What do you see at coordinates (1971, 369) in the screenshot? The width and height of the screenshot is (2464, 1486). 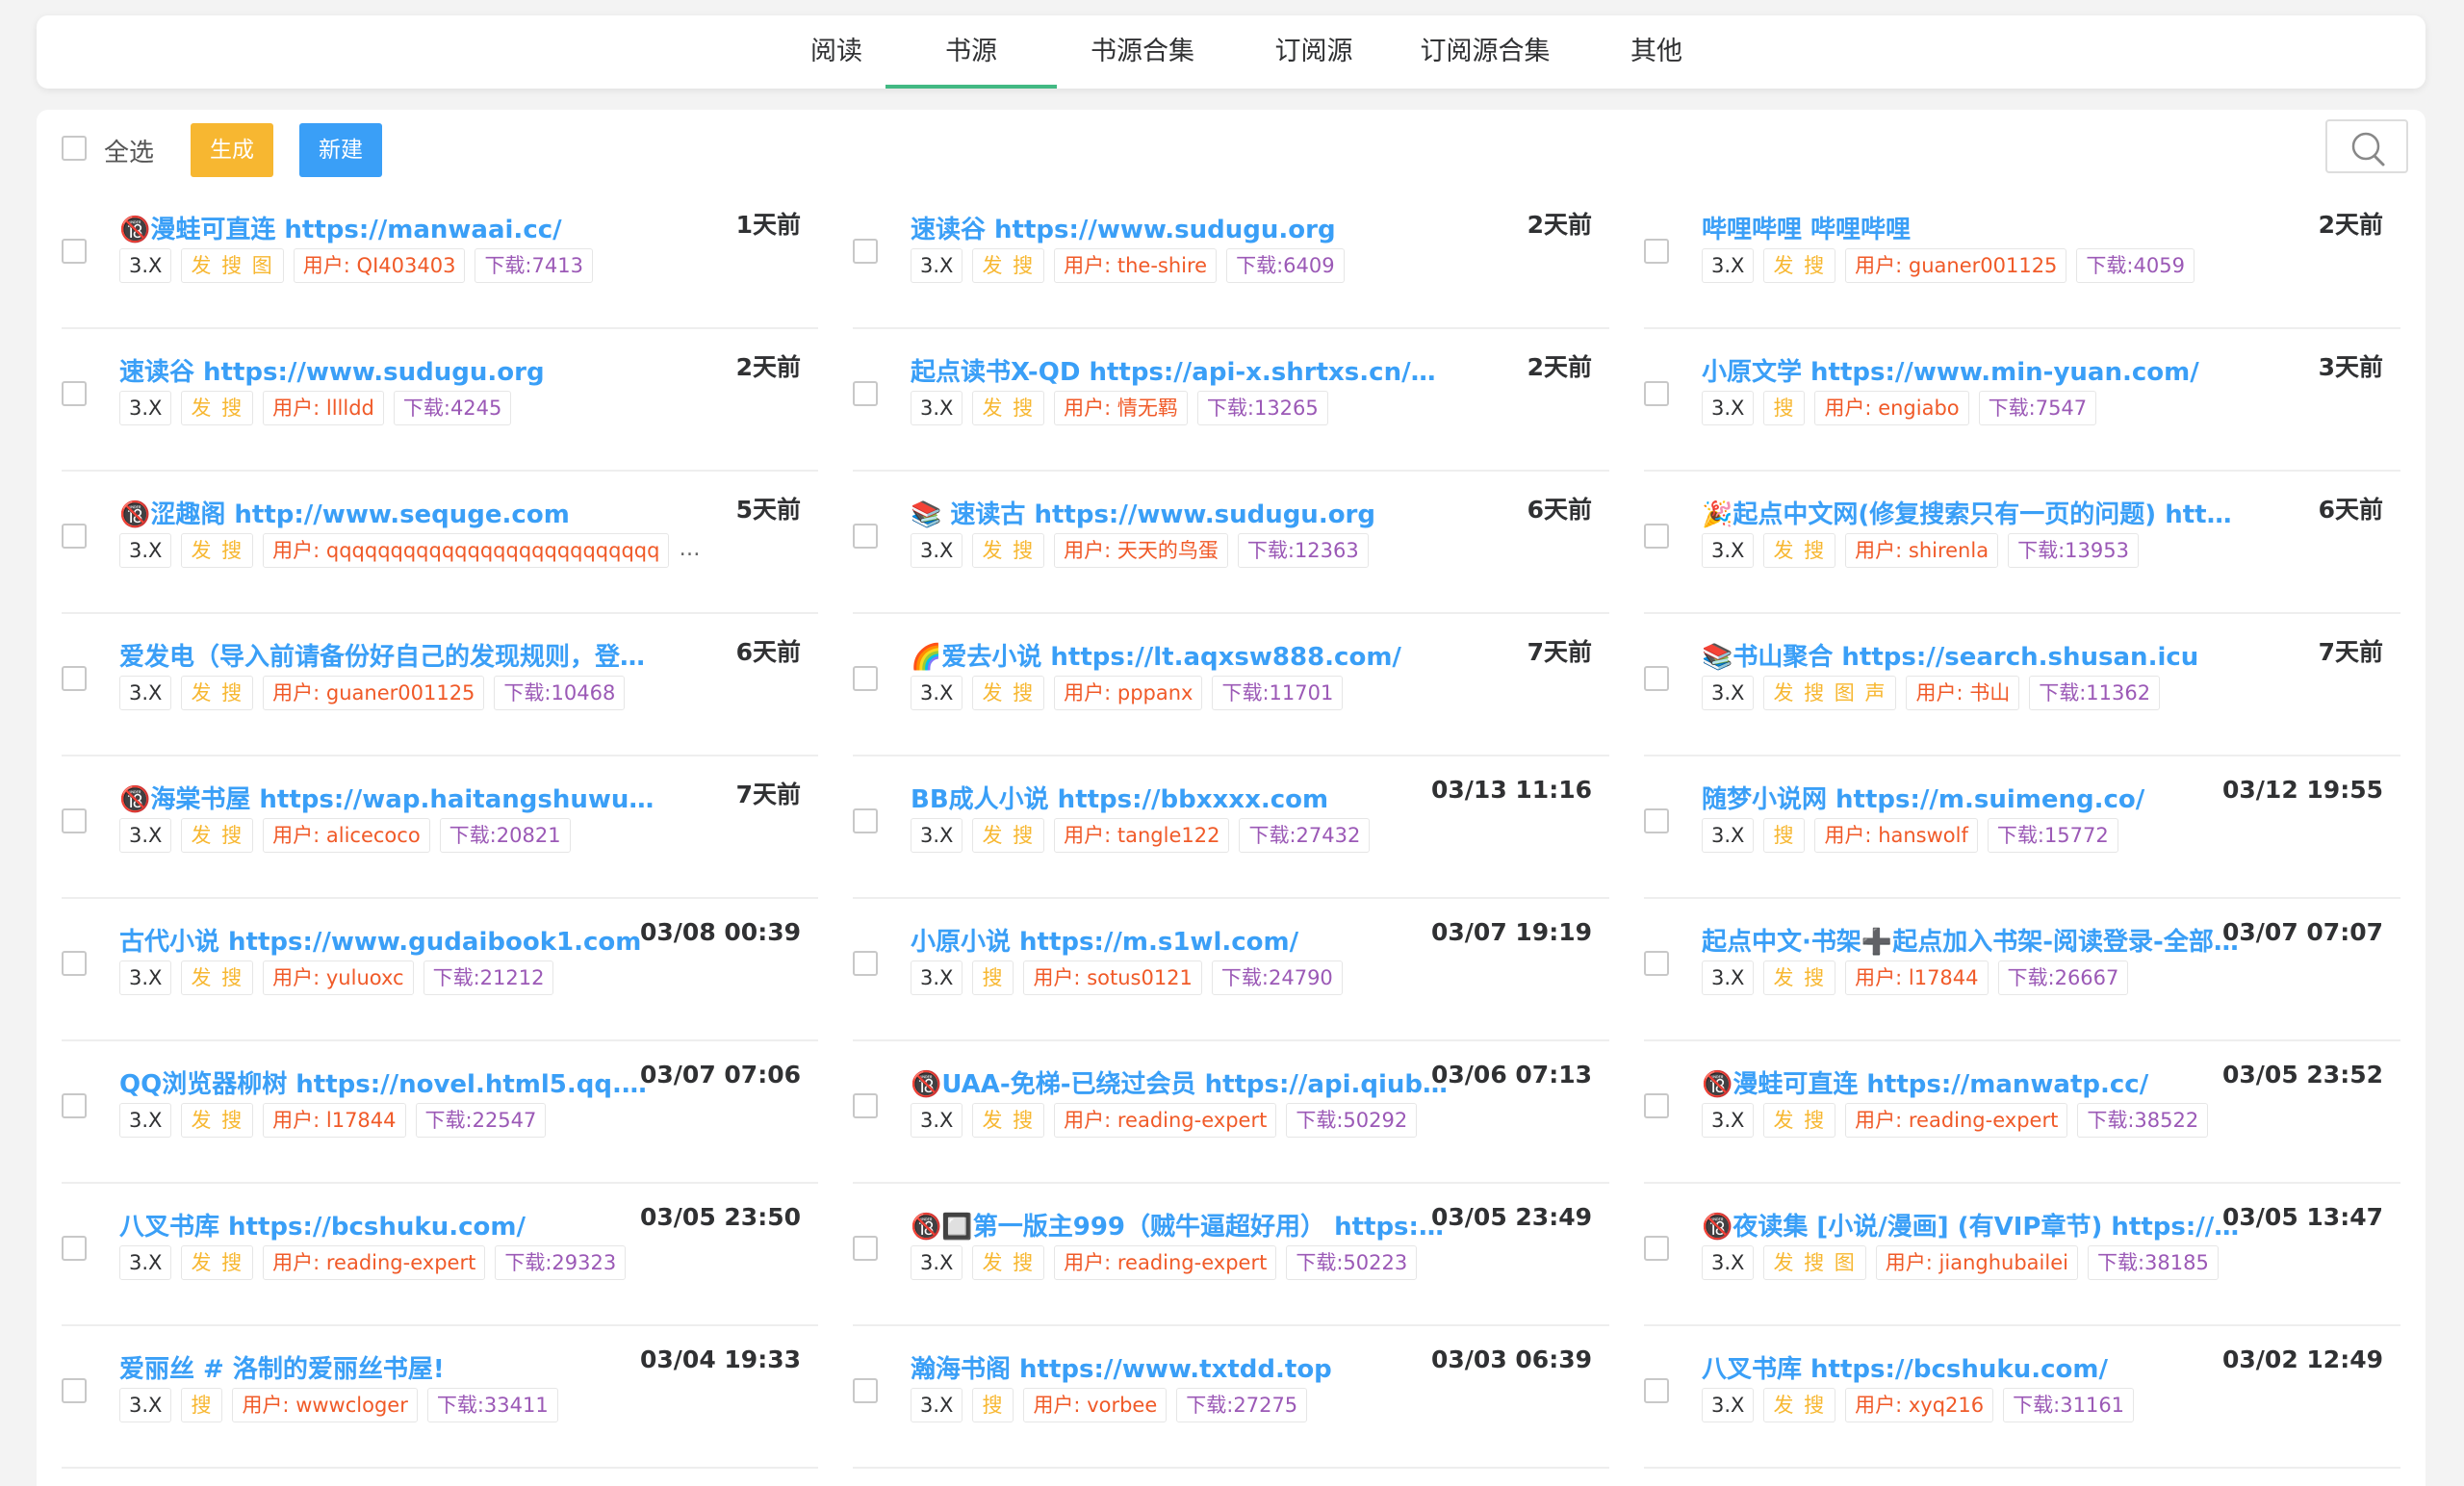 I see `source-title-link: 小原文学 https://www.min-yuan.com/` at bounding box center [1971, 369].